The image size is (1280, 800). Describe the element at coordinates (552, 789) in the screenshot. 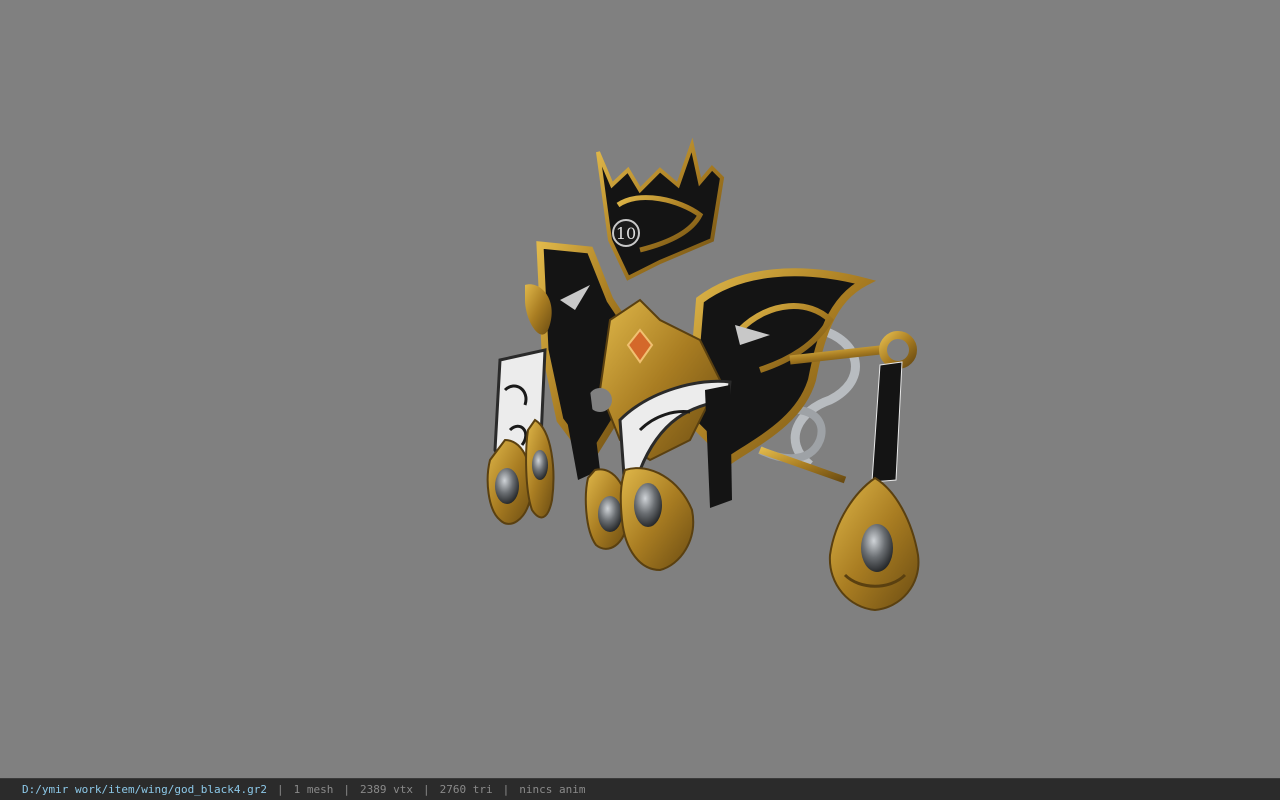

I see `animation-status: nincs anim` at that location.